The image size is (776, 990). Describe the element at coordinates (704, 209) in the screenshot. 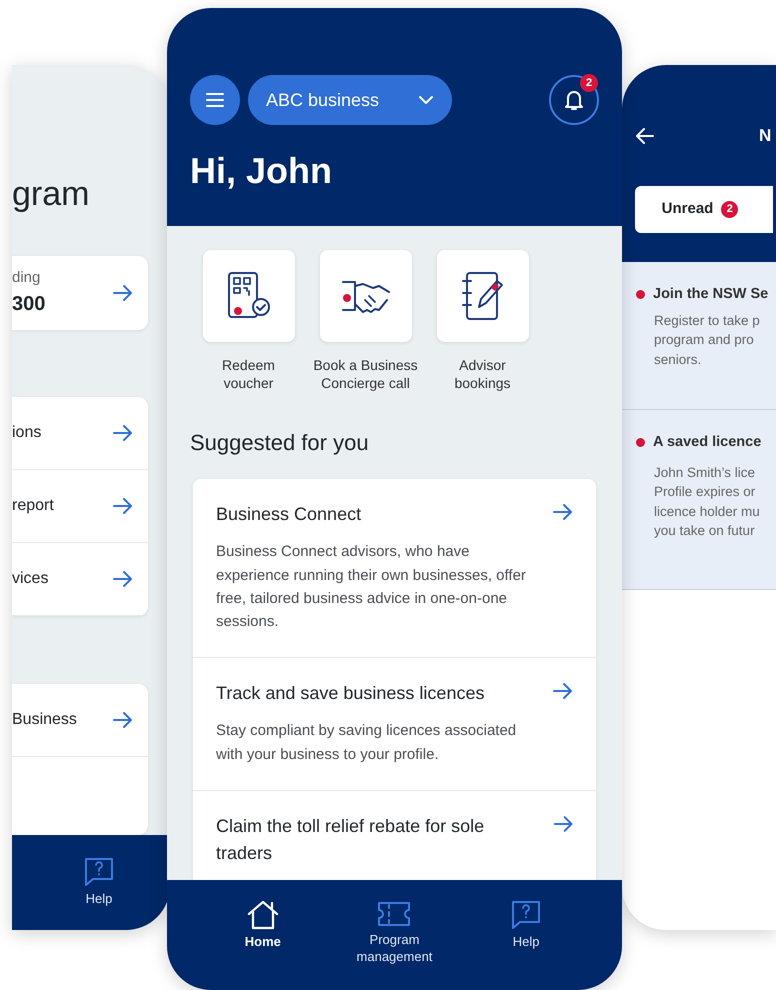

I see `tab: Unread 2` at that location.